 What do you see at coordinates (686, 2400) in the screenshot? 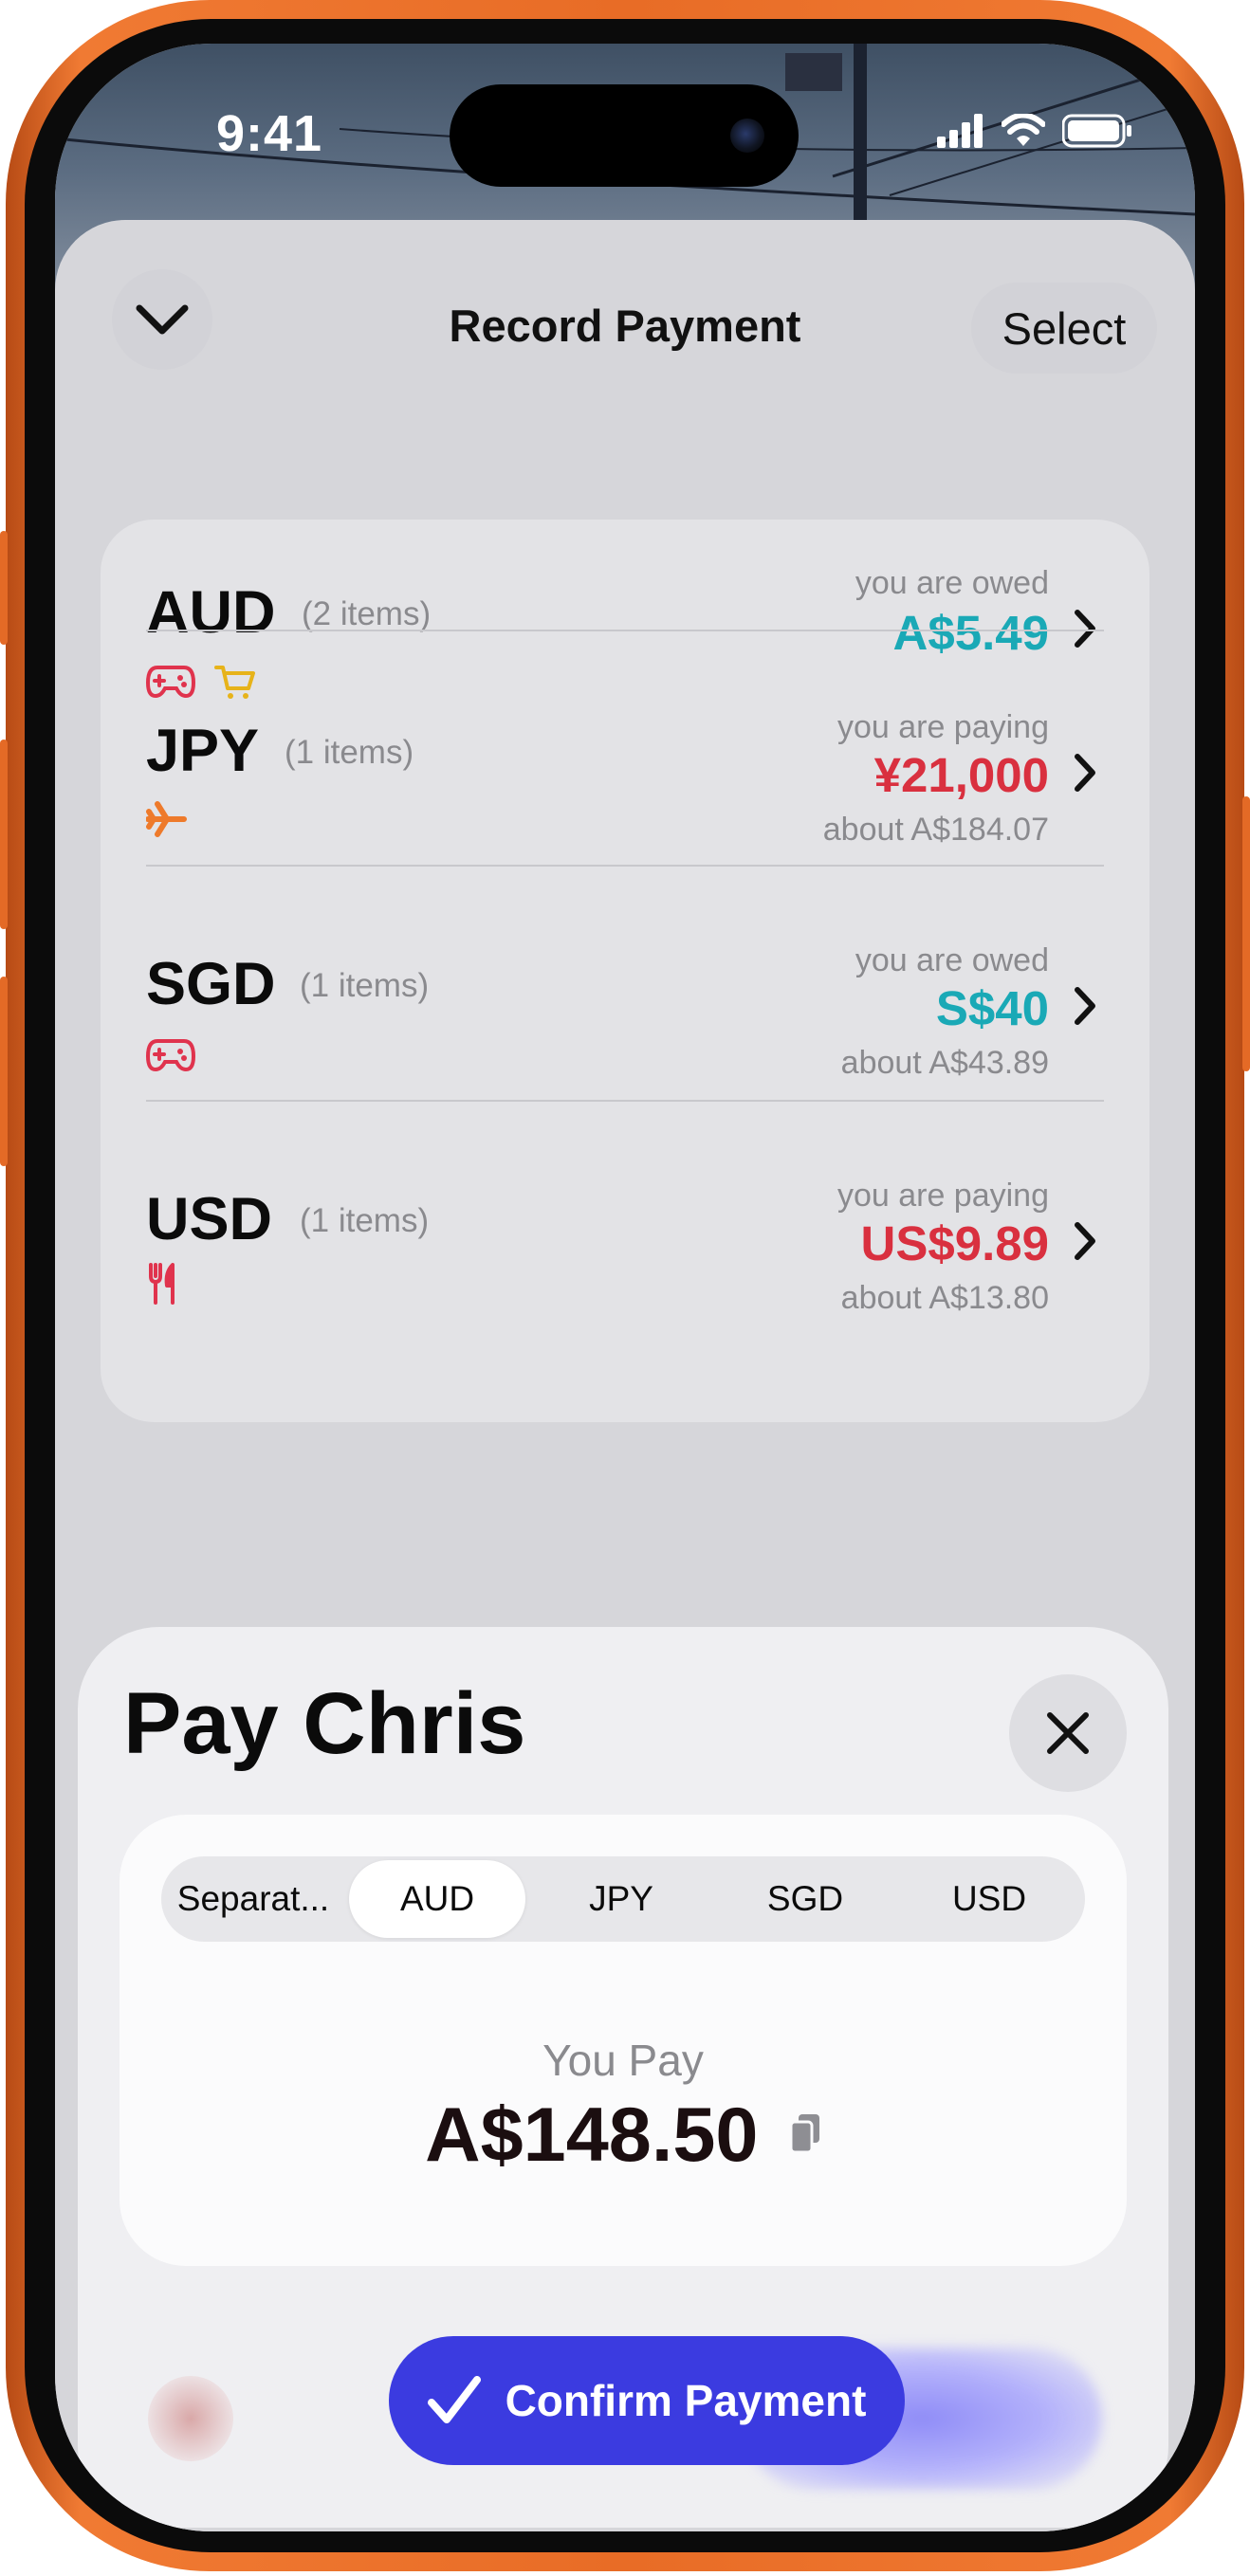
I see `confirm-label: Confirm Payment` at bounding box center [686, 2400].